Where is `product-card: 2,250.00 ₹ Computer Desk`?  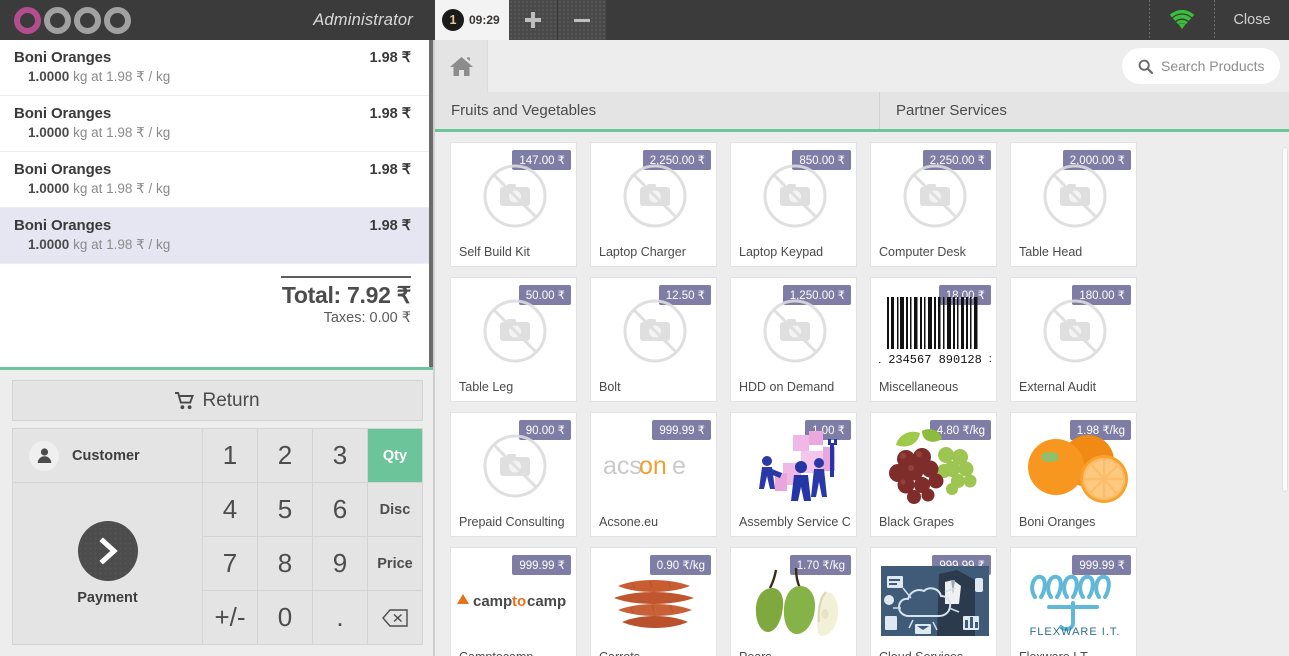
product-card: 2,250.00 ₹ Computer Desk is located at coordinates (933, 204).